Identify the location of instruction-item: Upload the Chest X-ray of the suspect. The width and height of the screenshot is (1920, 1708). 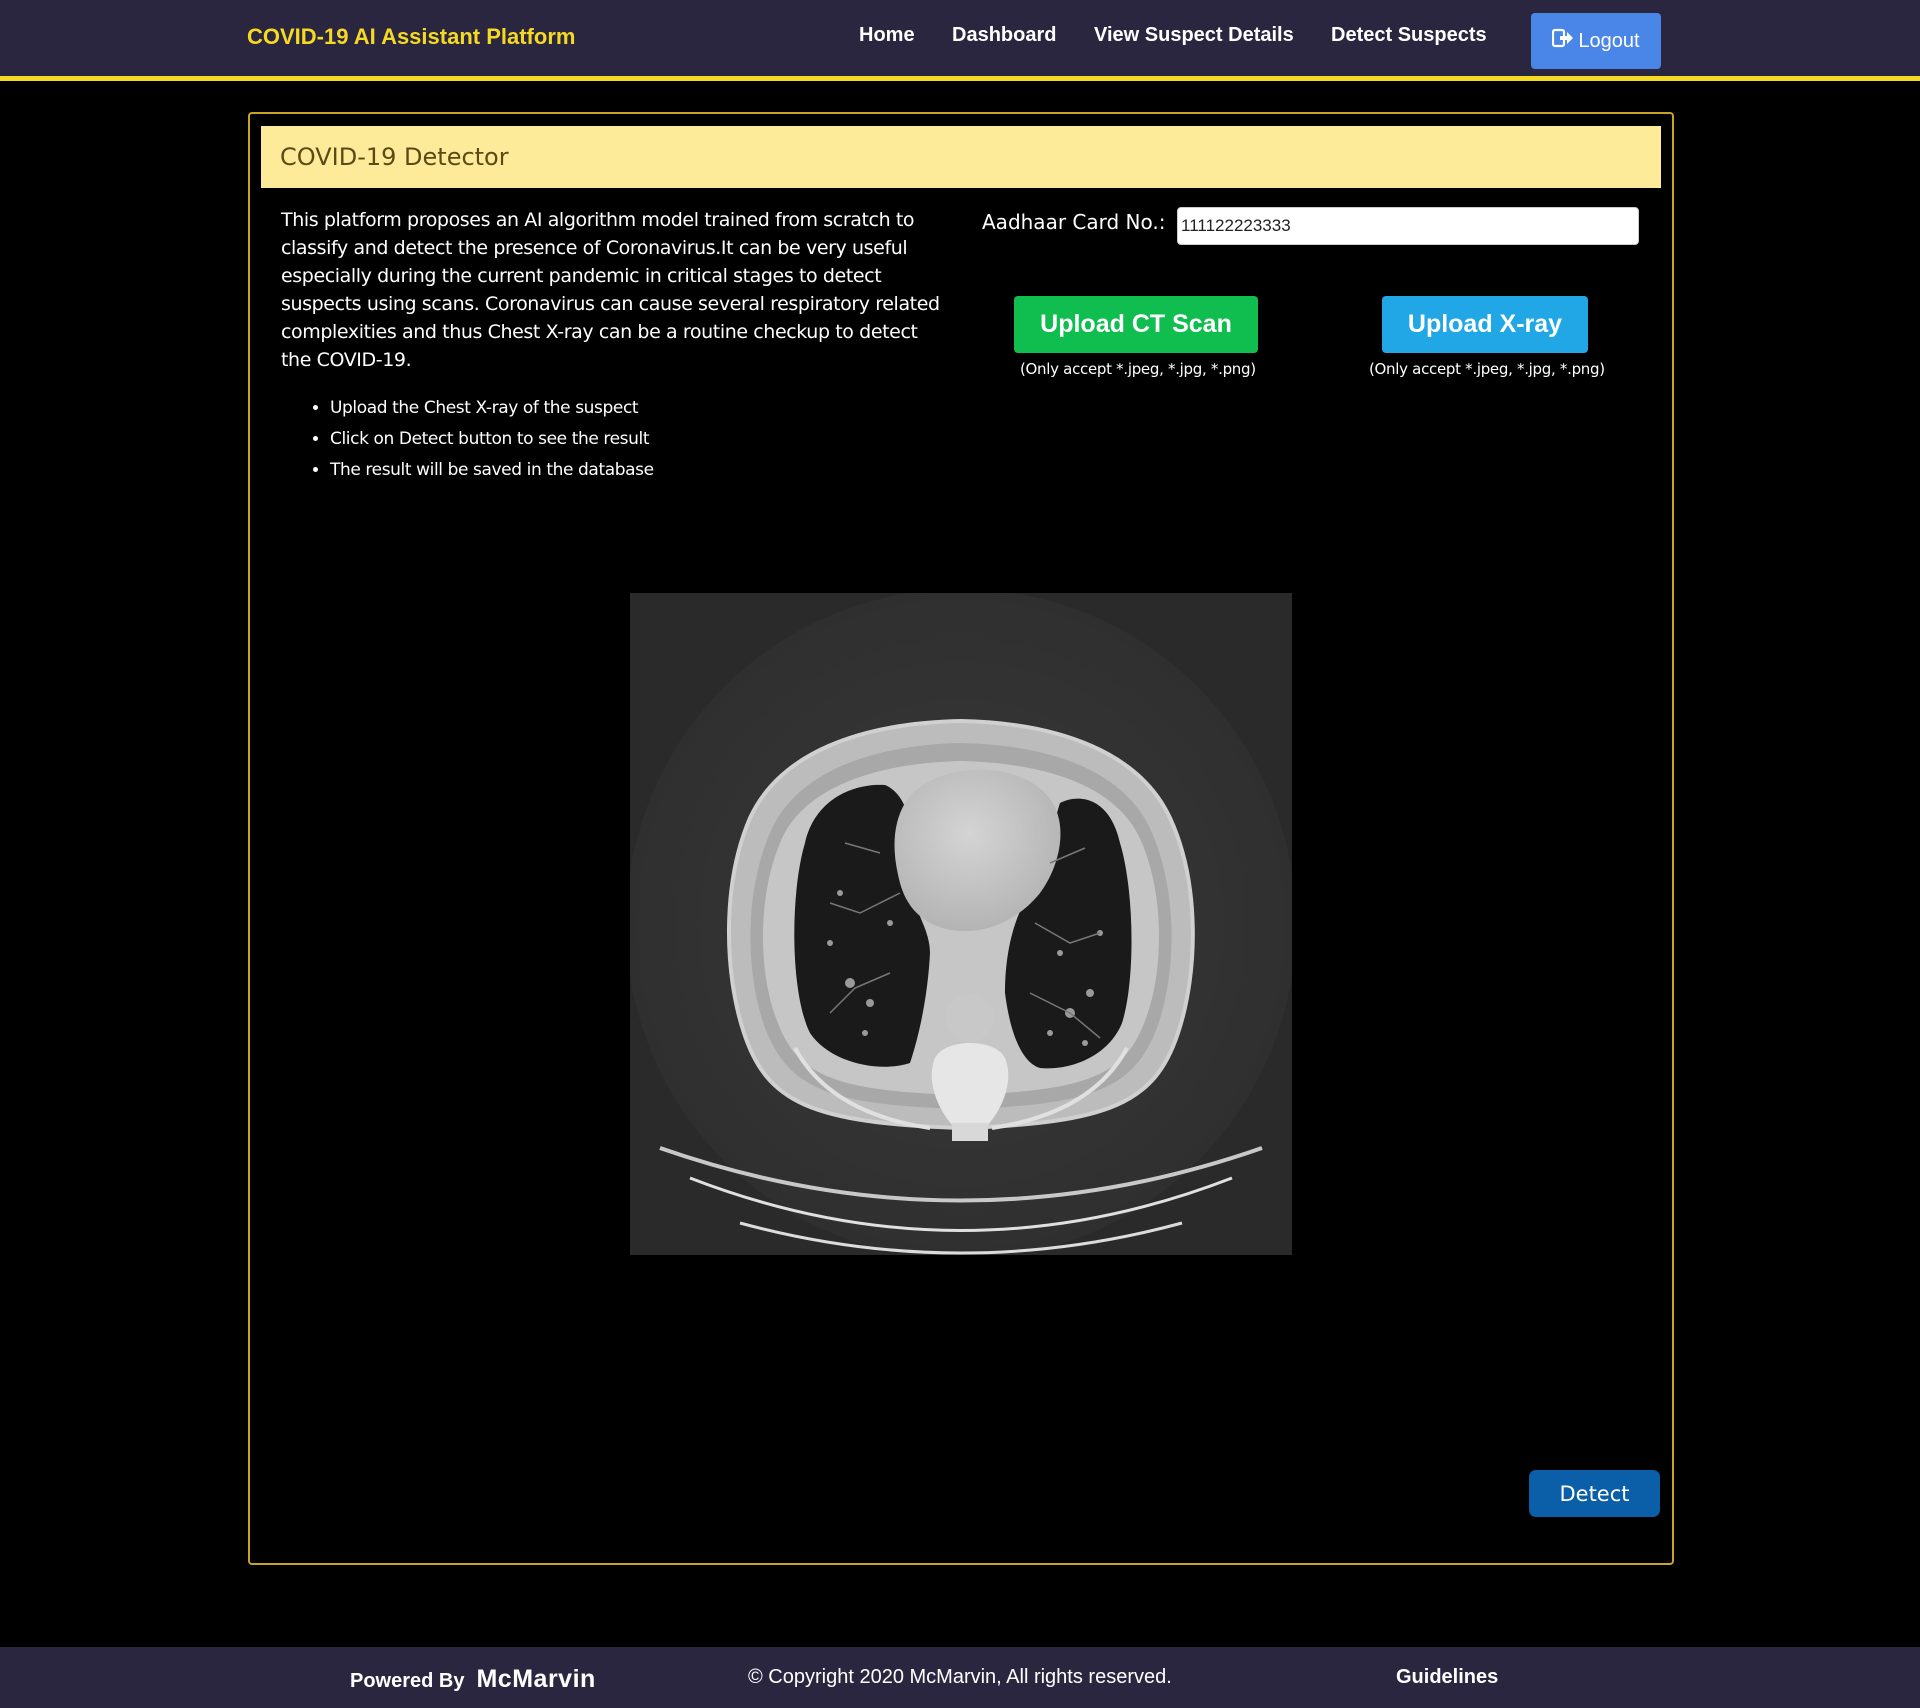
(492, 408).